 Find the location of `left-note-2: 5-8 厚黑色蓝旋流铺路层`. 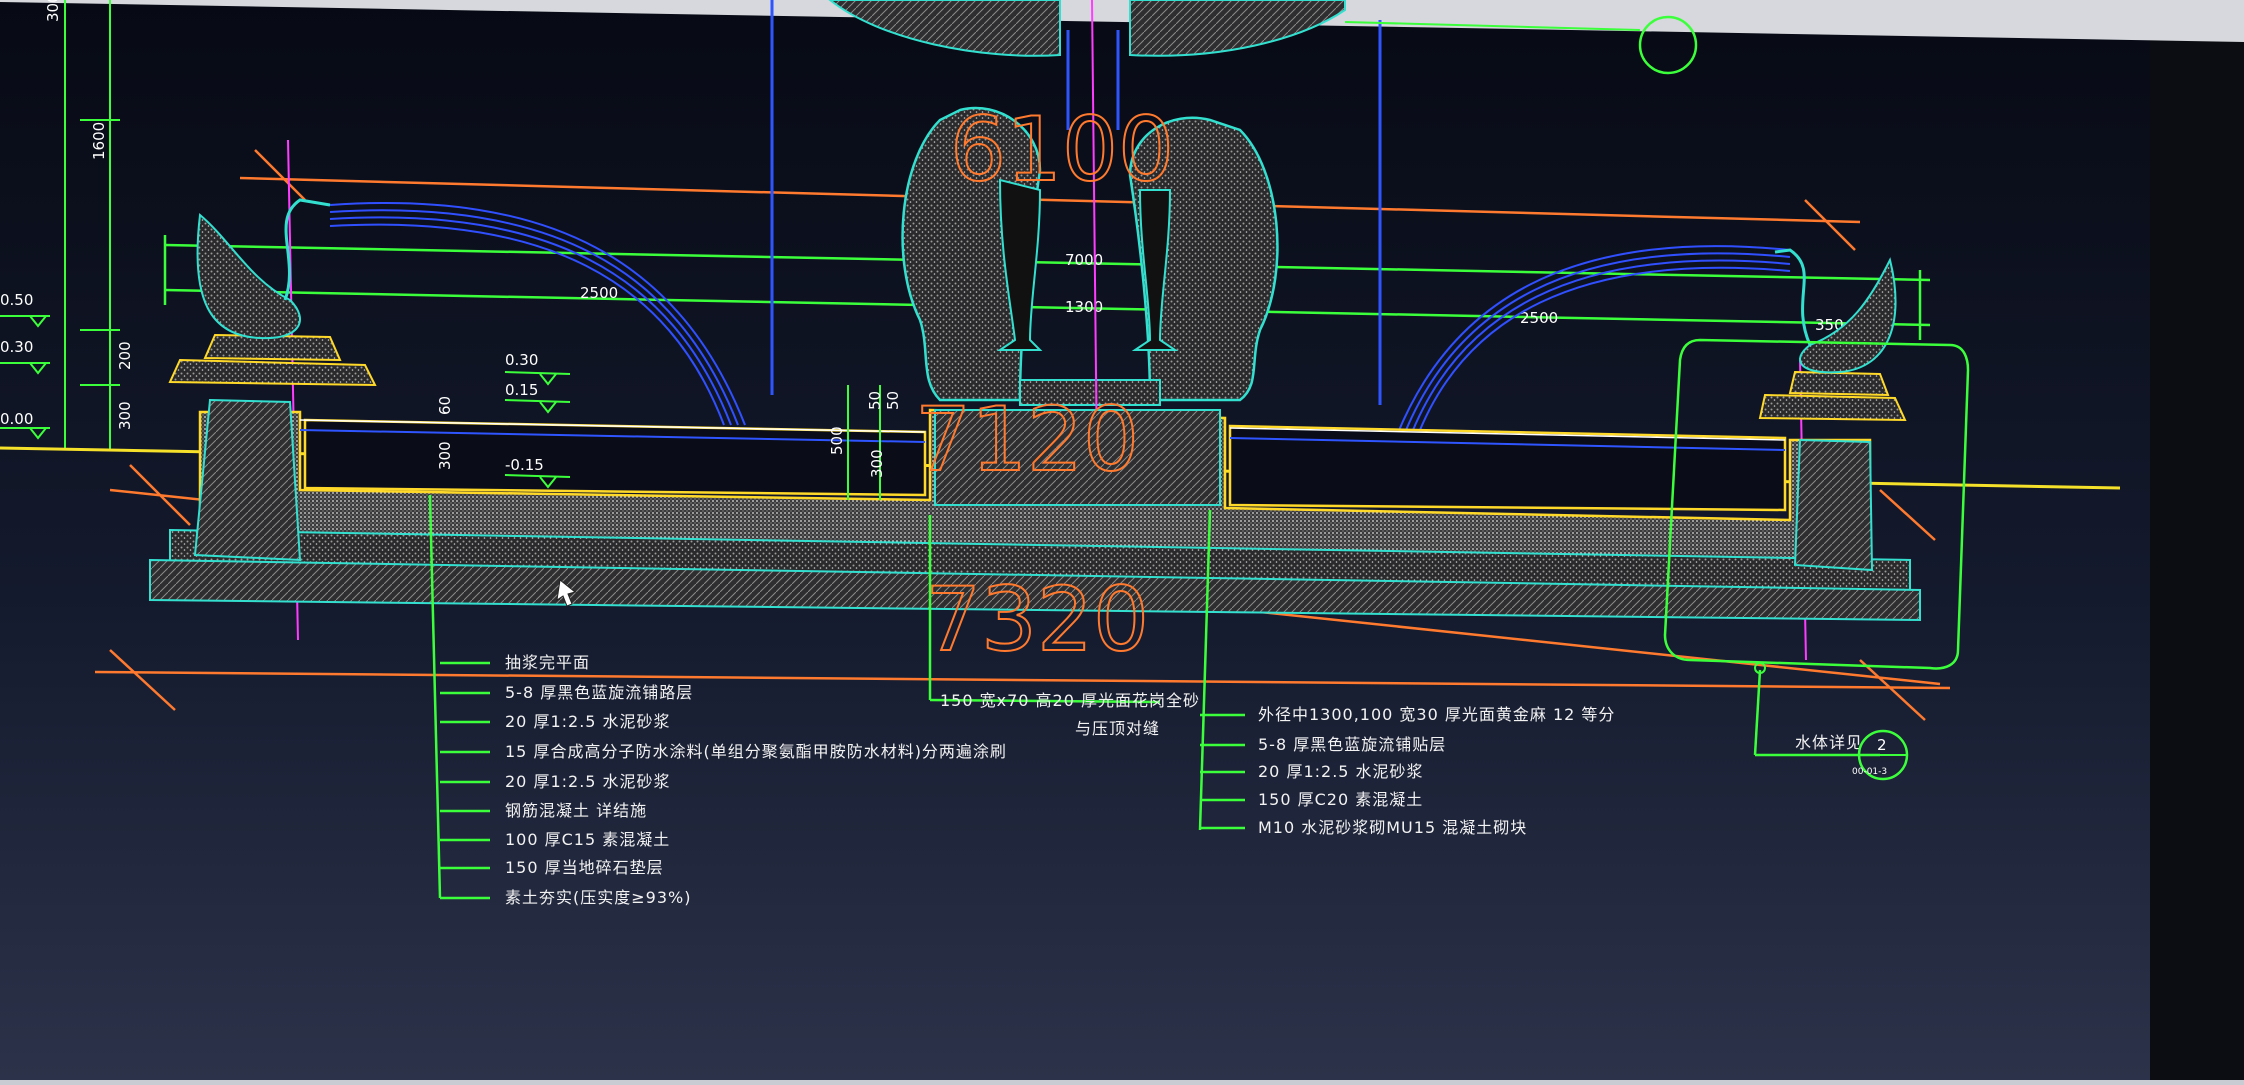

left-note-2: 5-8 厚黑色蓝旋流铺路层 is located at coordinates (599, 692).